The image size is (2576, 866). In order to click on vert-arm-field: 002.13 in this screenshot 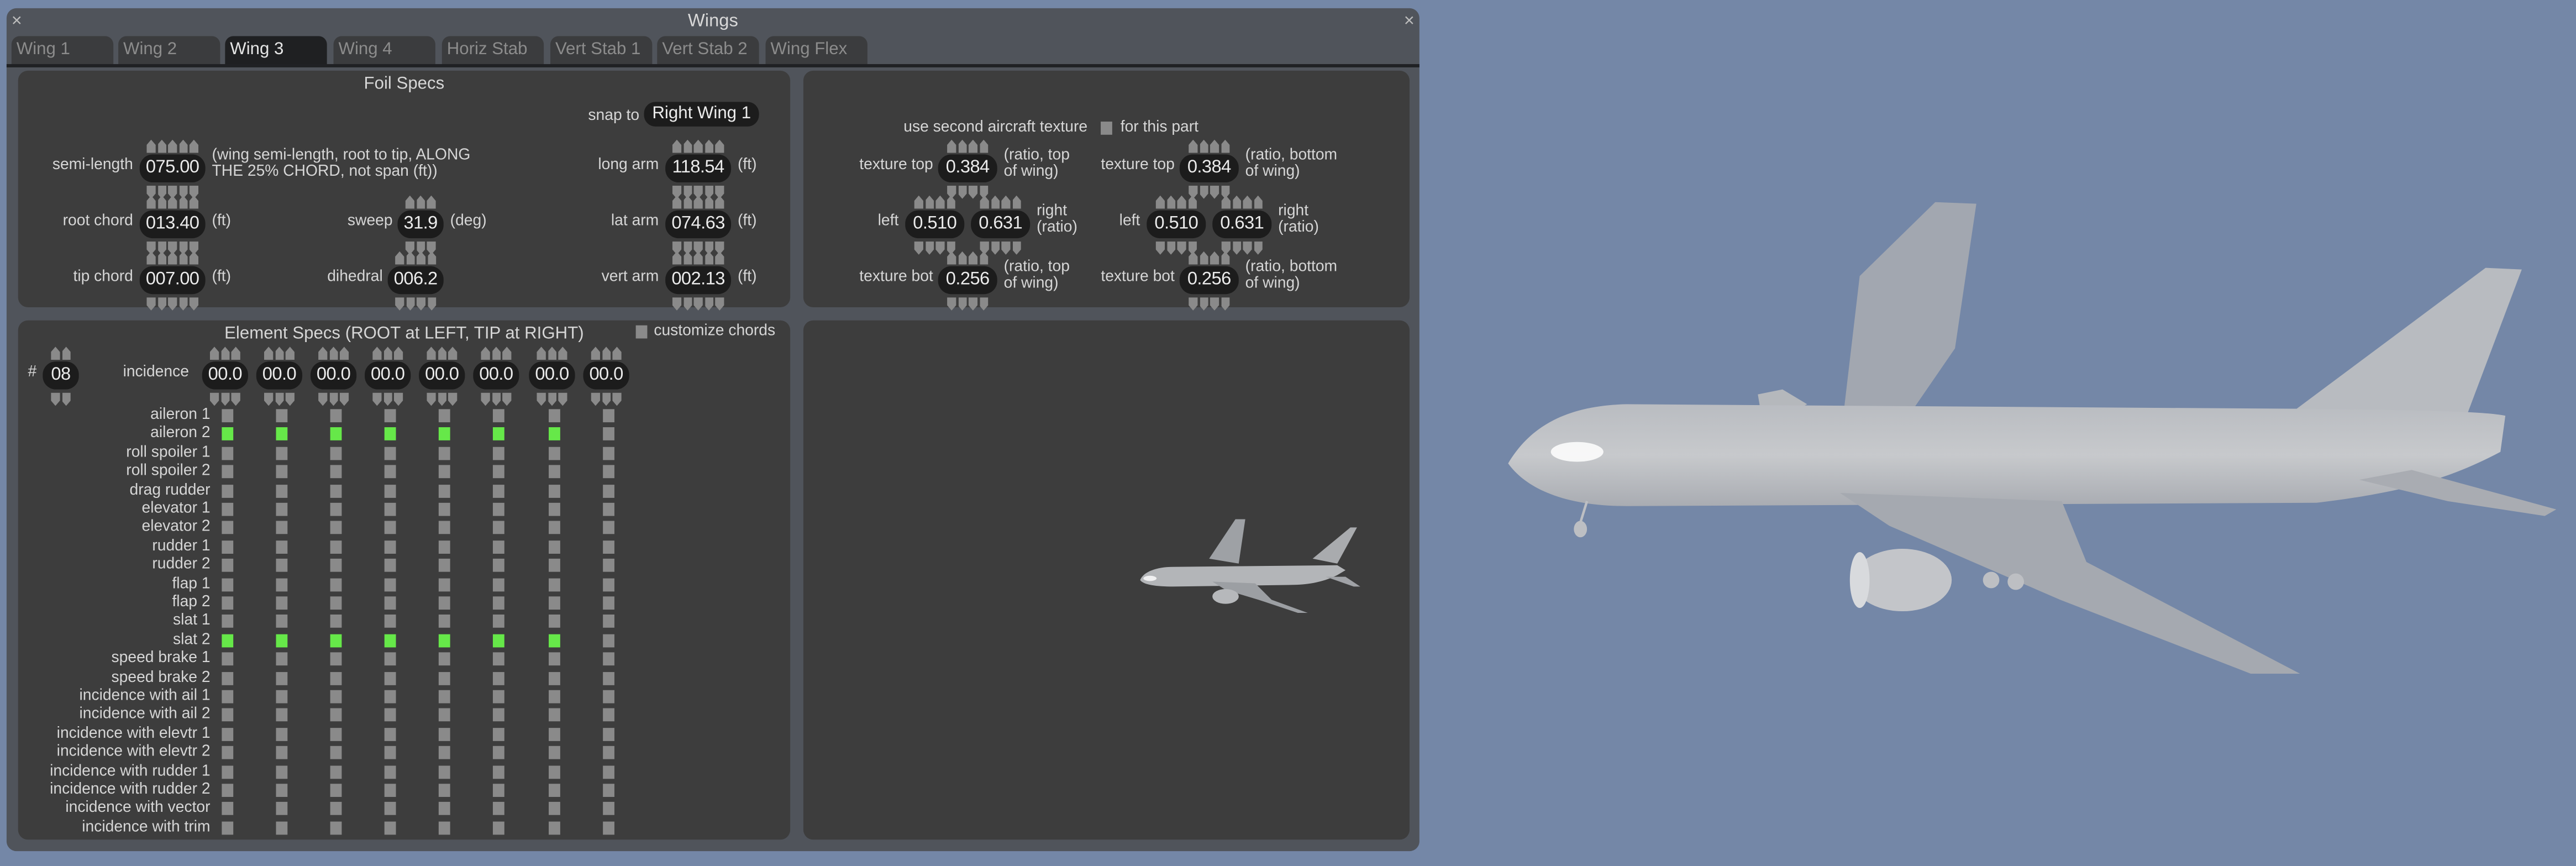, I will do `click(698, 281)`.